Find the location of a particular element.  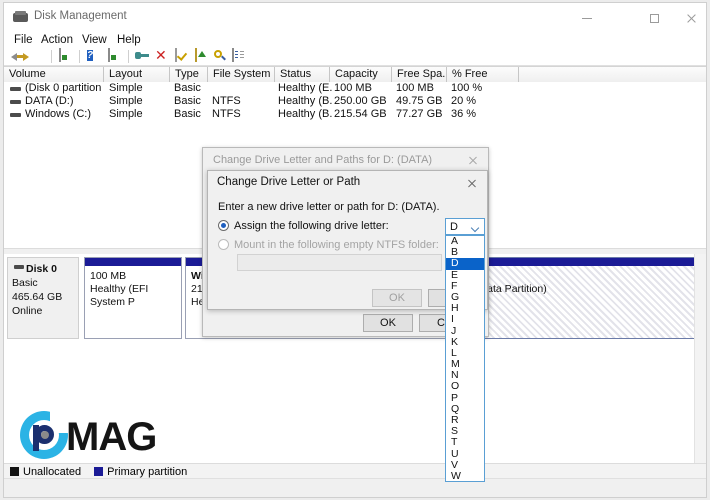

close-button is located at coordinates (689, 18).